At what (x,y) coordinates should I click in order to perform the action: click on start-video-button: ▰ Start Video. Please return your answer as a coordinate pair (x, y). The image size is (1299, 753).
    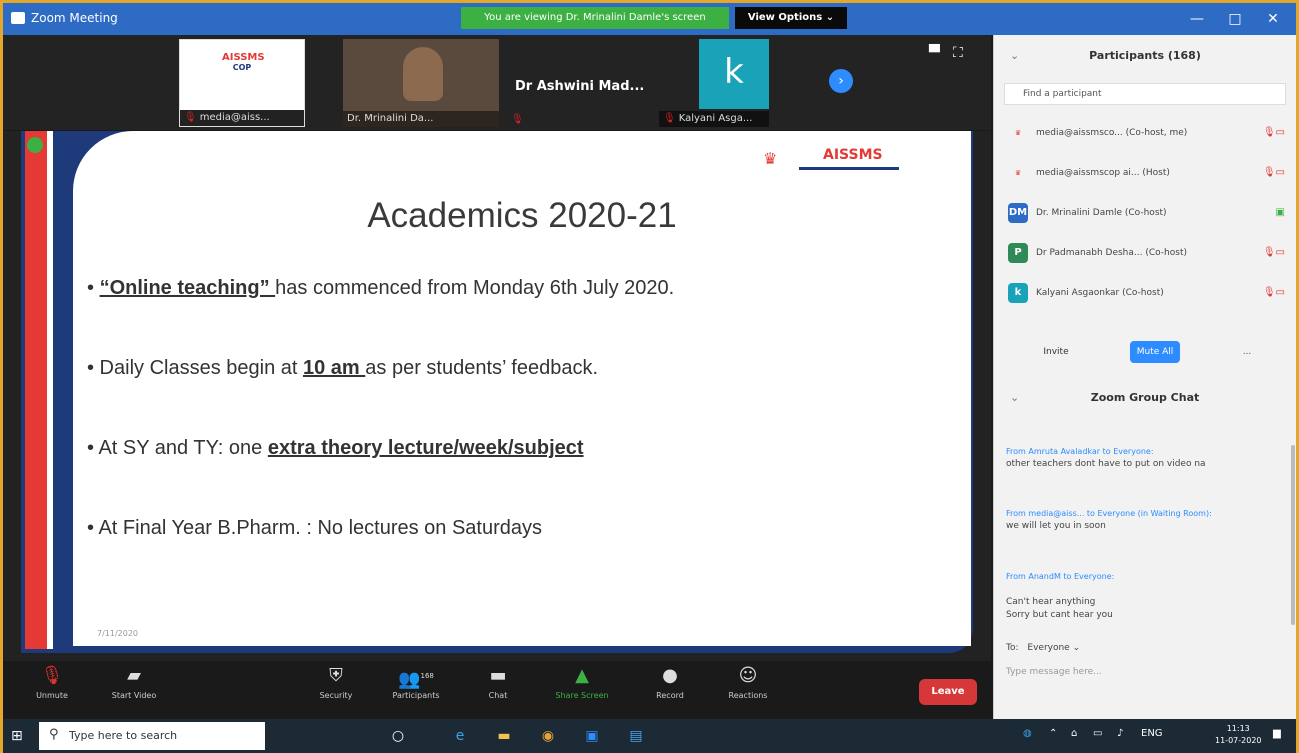
    Looking at the image, I should click on (134, 682).